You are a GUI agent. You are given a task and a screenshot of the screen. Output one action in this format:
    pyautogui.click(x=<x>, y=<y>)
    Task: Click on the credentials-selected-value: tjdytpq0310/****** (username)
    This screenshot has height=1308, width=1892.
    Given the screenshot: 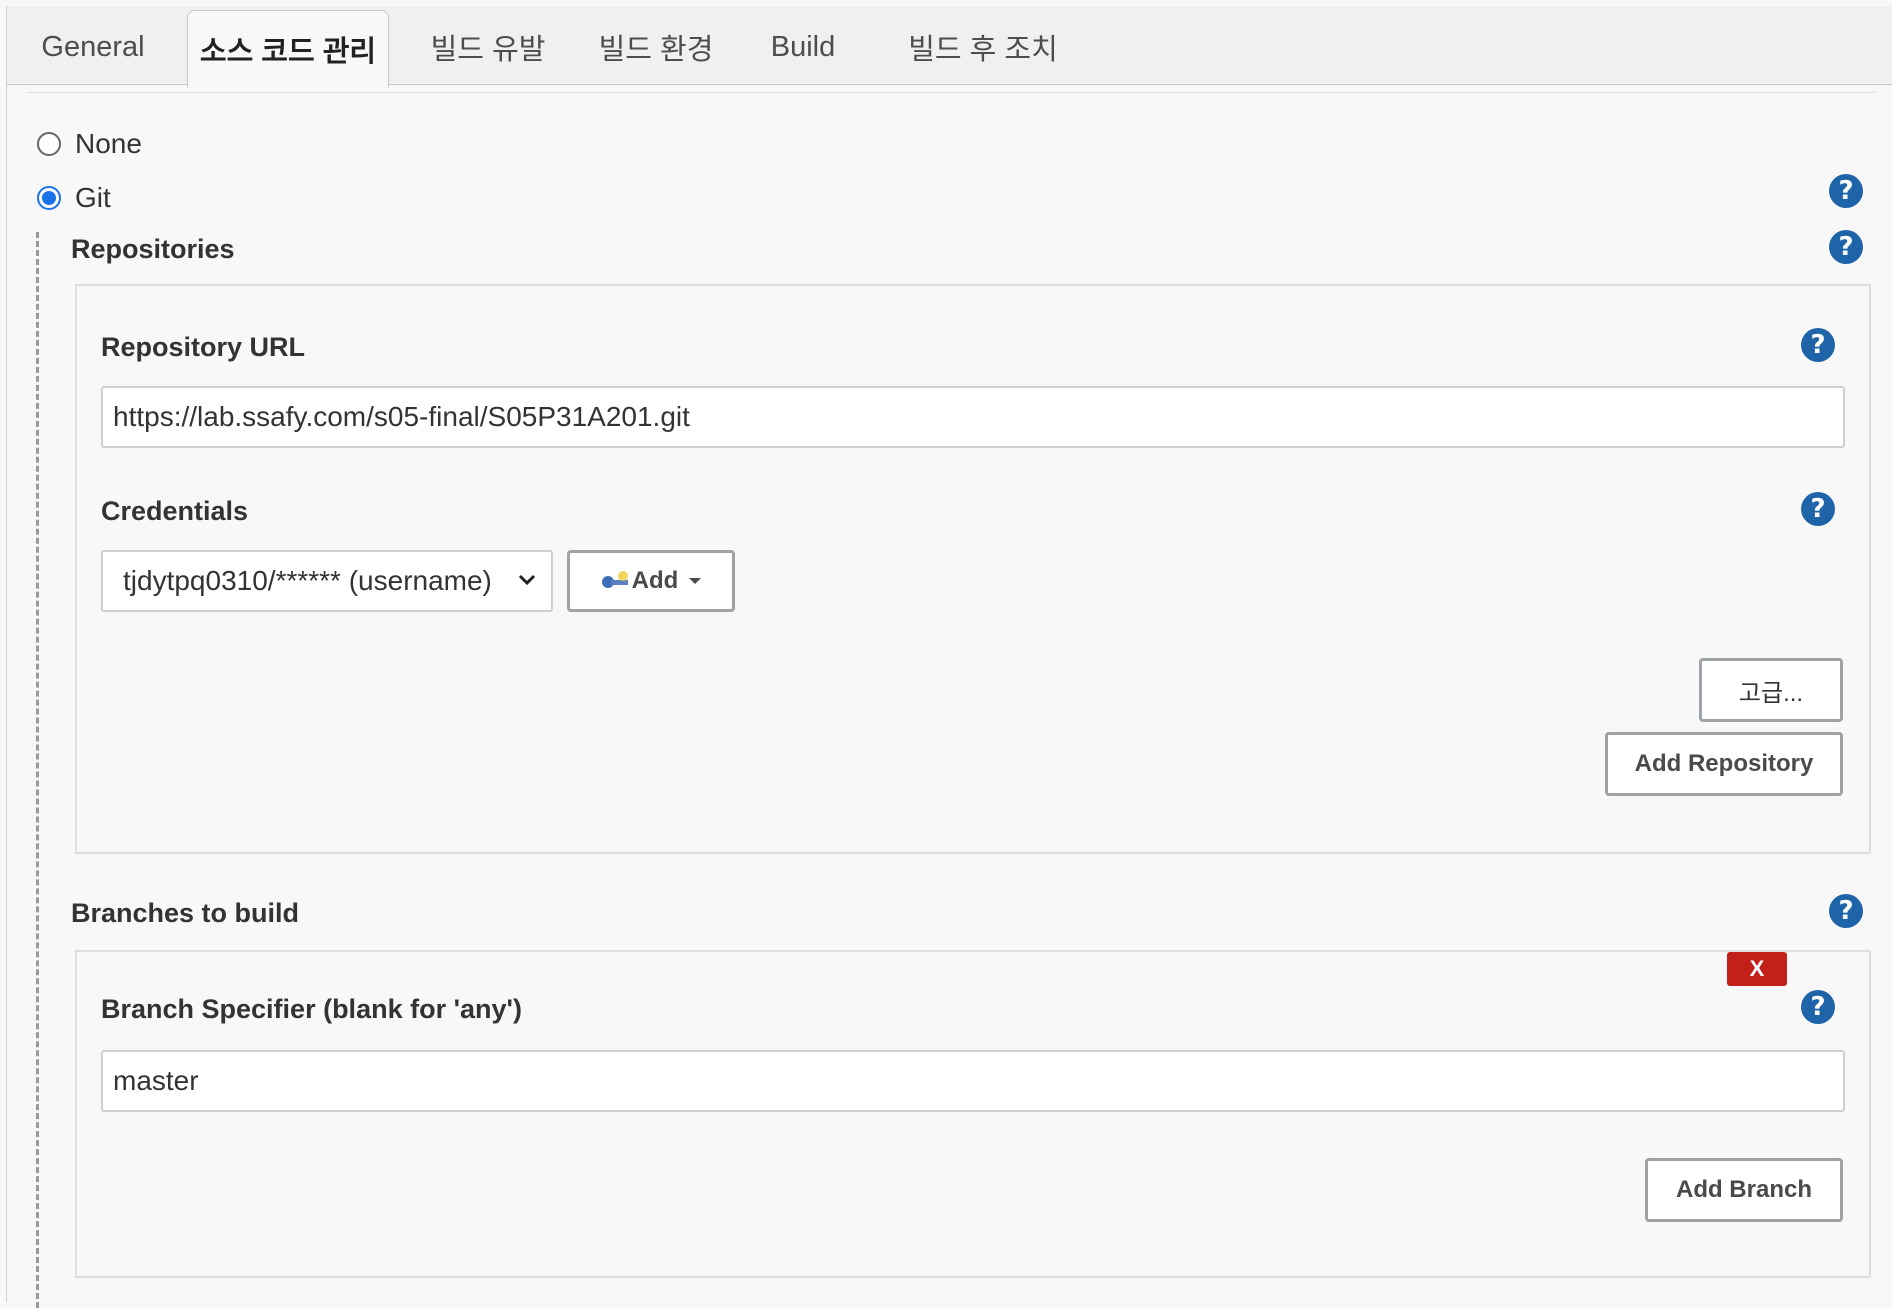 What is the action you would take?
    pyautogui.click(x=307, y=580)
    